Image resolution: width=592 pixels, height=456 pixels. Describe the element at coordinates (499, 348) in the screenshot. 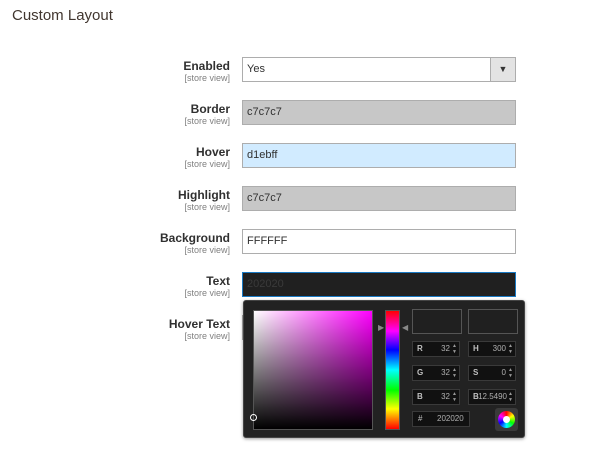

I see `hue-value: 300` at that location.